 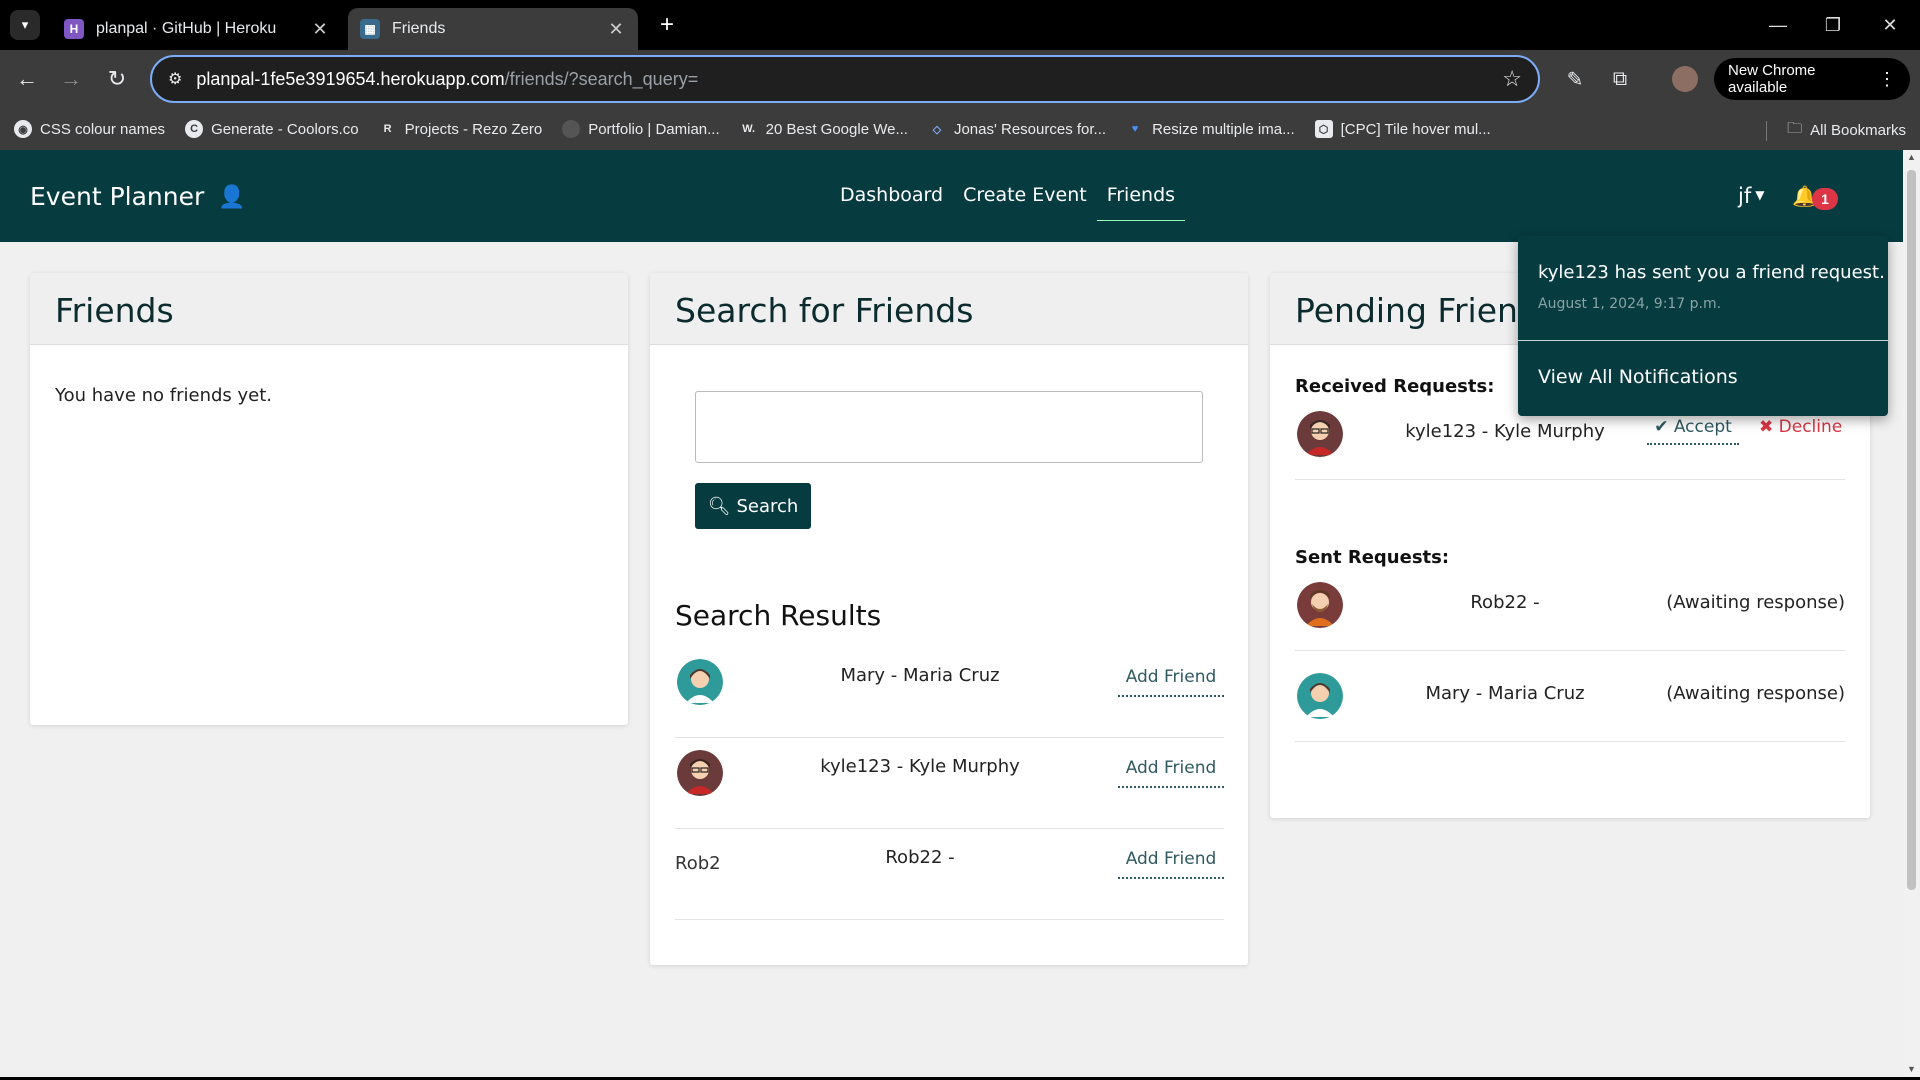 What do you see at coordinates (1135, 129) in the screenshot?
I see `heart-icon: ♥` at bounding box center [1135, 129].